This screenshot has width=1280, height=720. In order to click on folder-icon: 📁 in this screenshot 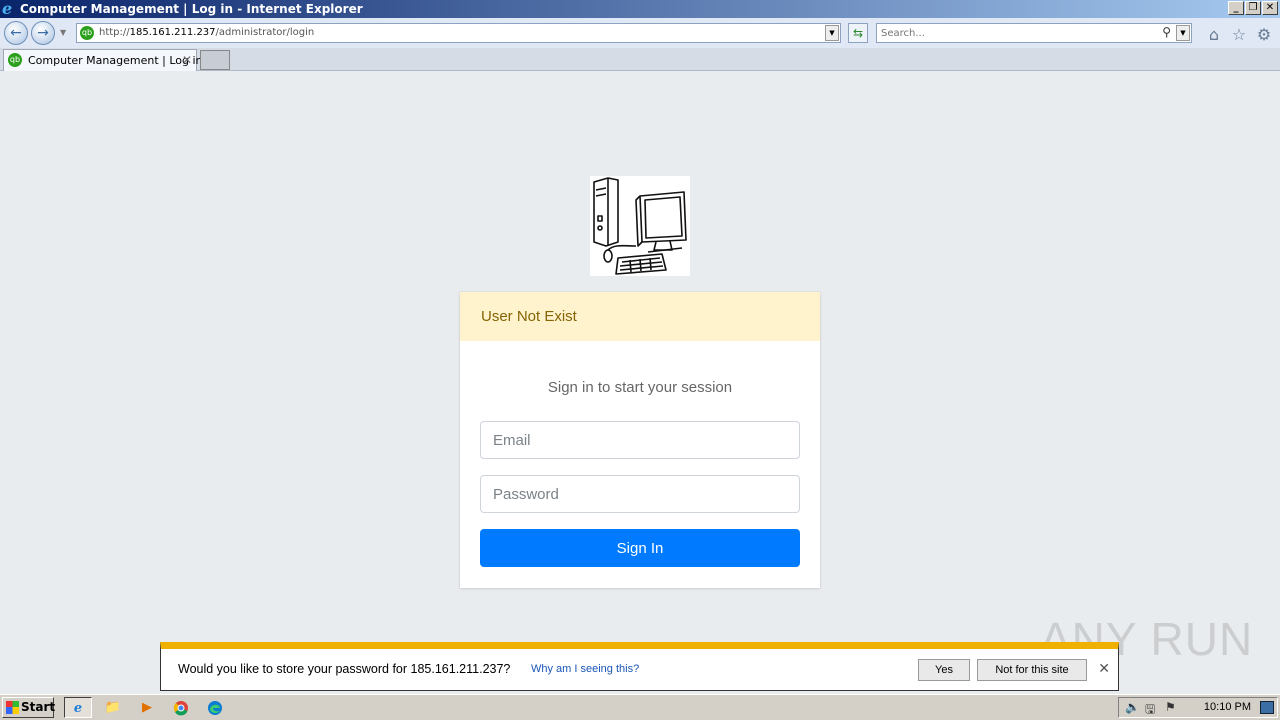, I will do `click(113, 707)`.